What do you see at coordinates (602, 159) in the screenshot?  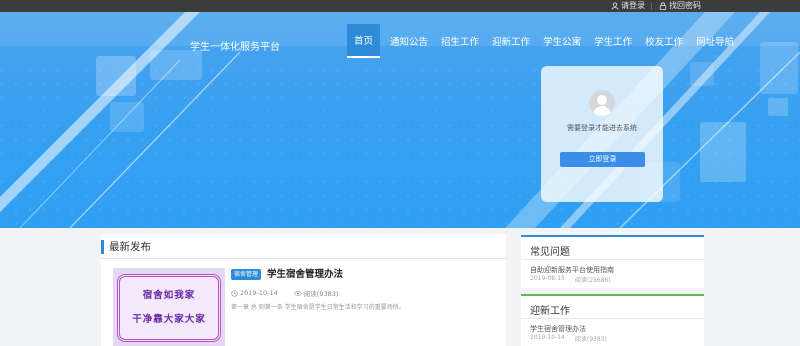 I see `login-button: 立即登录` at bounding box center [602, 159].